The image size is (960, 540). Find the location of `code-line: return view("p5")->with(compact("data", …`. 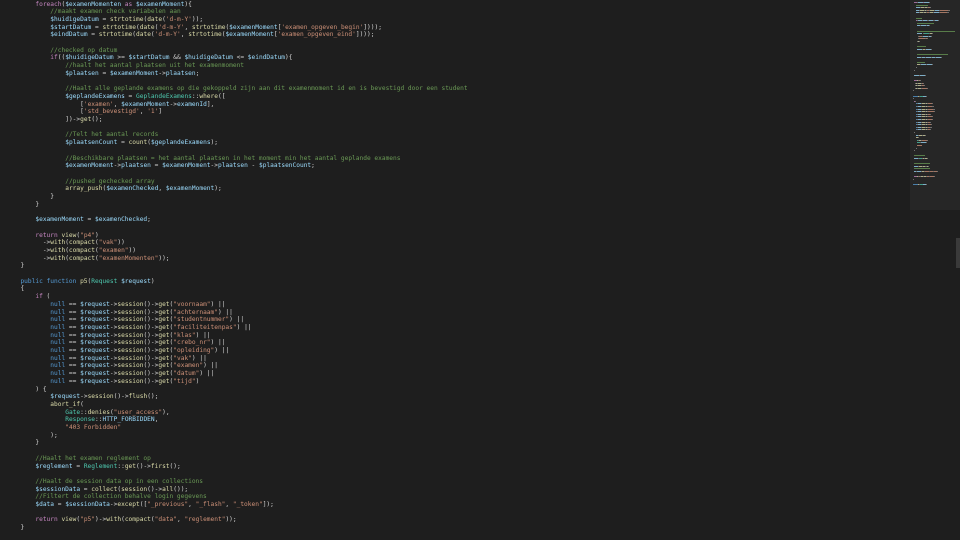

code-line: return view("p5")->with(compact("data", … is located at coordinates (135, 520).